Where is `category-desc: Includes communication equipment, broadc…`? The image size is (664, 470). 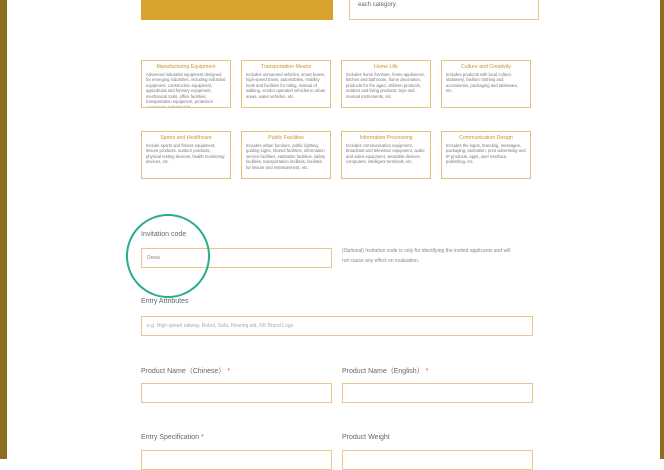 category-desc: Includes communication equipment, broadc… is located at coordinates (385, 154).